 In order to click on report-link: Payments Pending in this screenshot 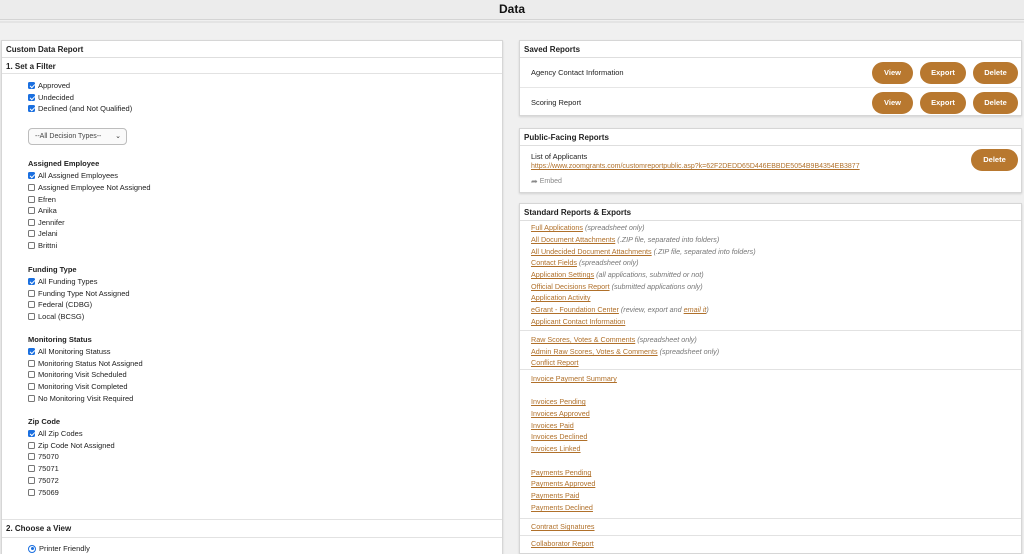, I will do `click(561, 472)`.